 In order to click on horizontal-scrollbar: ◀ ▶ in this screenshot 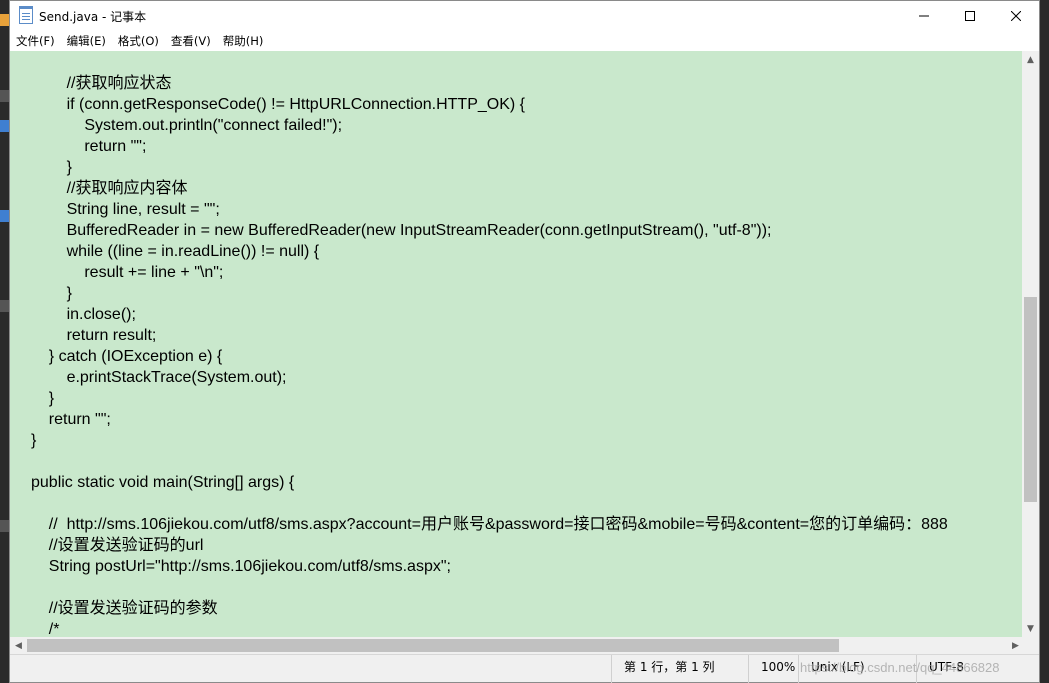, I will do `click(517, 645)`.